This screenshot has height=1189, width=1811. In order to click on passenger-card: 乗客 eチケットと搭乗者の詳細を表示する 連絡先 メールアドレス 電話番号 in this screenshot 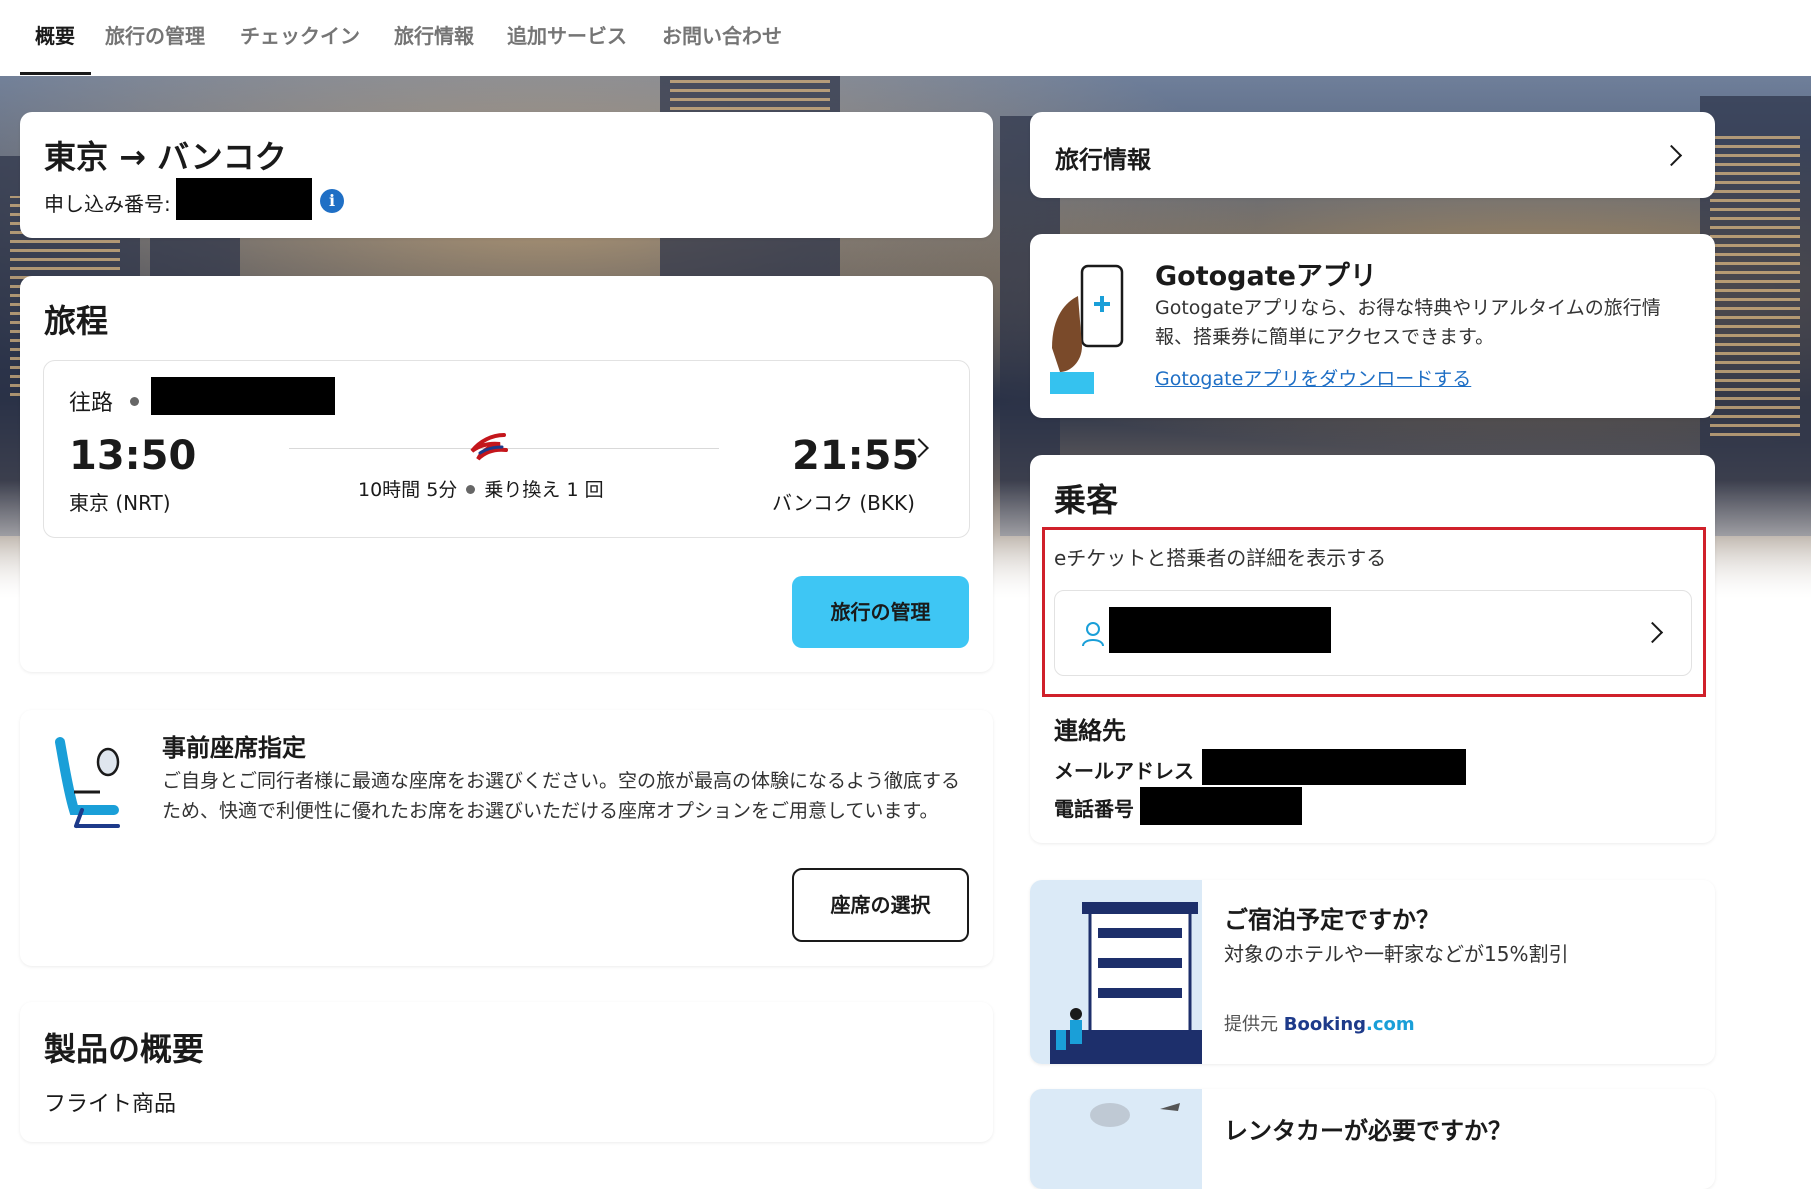, I will do `click(1372, 649)`.